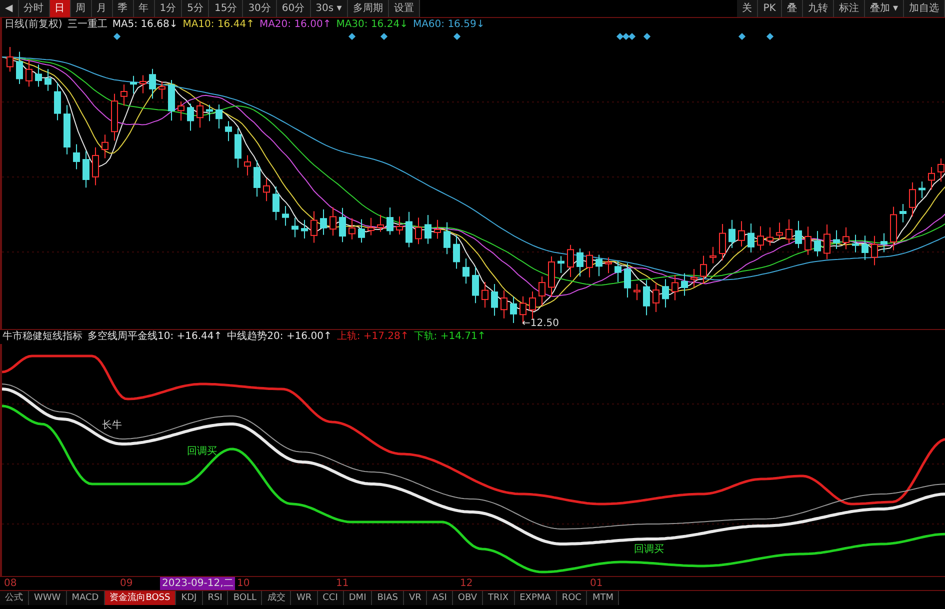 This screenshot has width=945, height=609. What do you see at coordinates (448, 25) in the screenshot?
I see `moving-average-value: MA60: 16.59↓` at bounding box center [448, 25].